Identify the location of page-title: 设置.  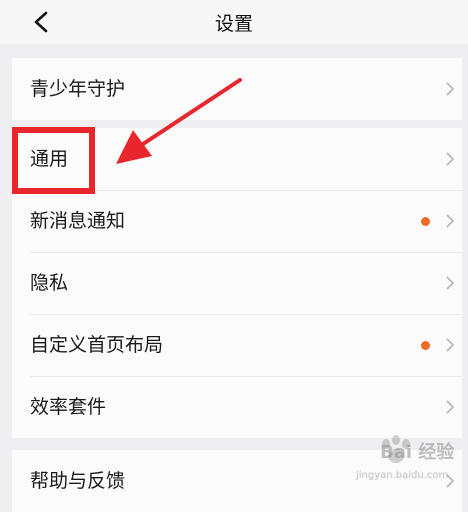
(233, 24).